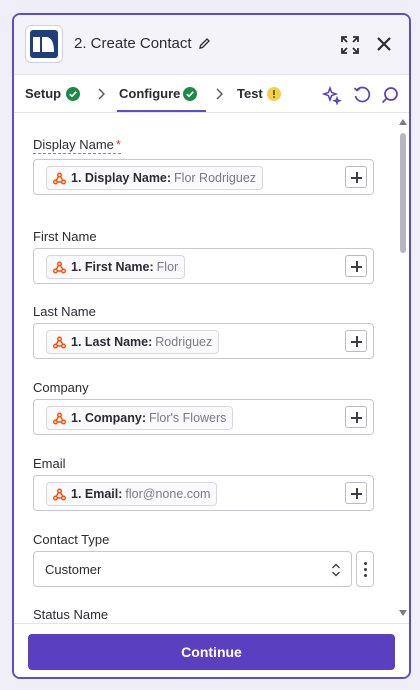 The height and width of the screenshot is (690, 420). What do you see at coordinates (116, 267) in the screenshot?
I see `mapped-value-pill: 1. First Name: Flor` at bounding box center [116, 267].